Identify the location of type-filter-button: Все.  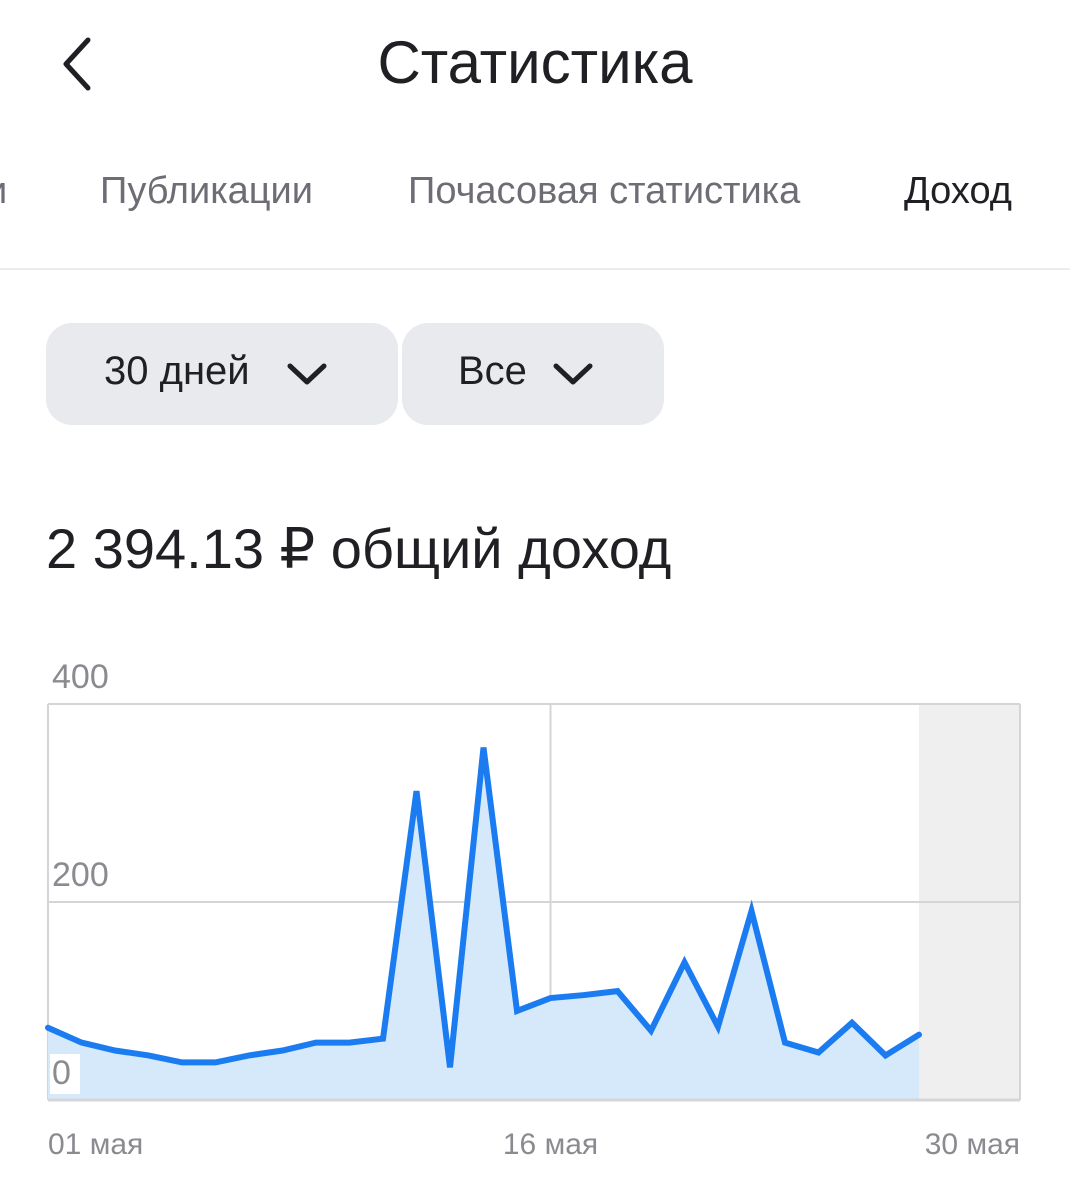
(533, 374).